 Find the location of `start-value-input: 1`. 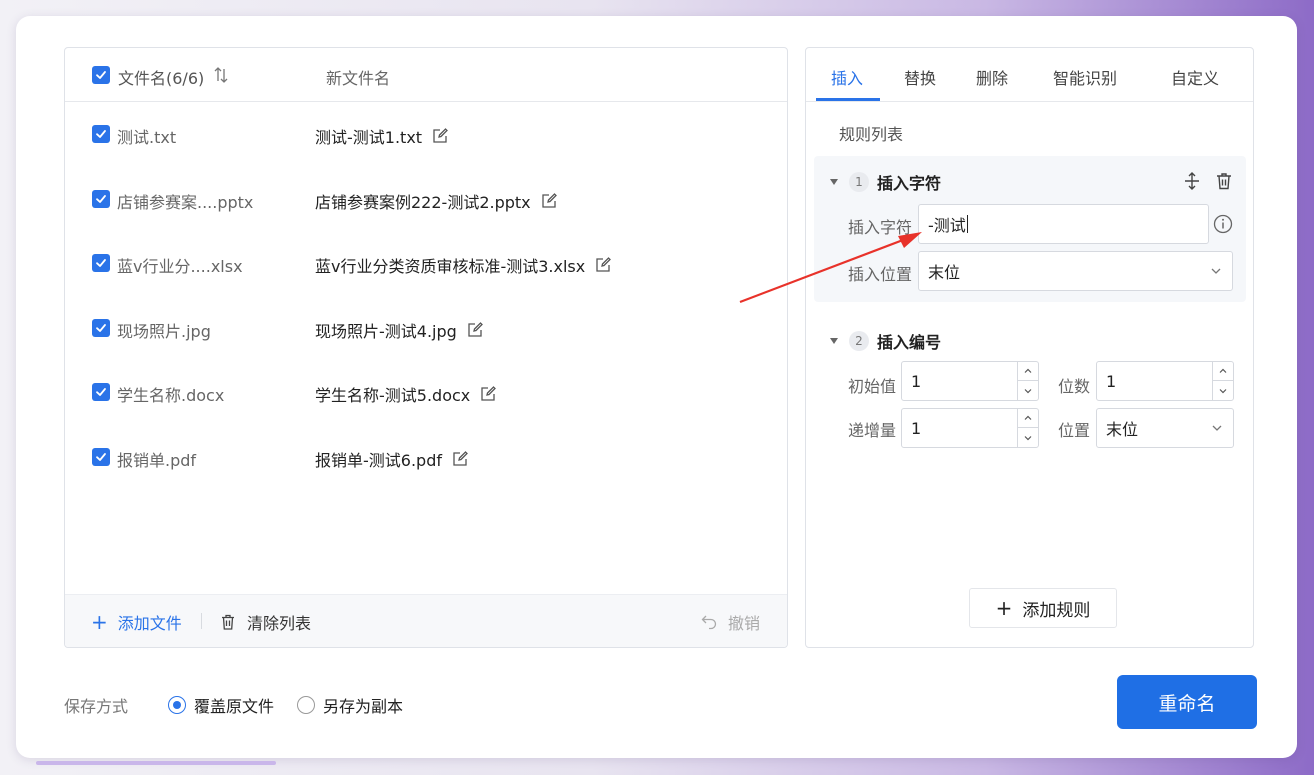

start-value-input: 1 is located at coordinates (970, 381).